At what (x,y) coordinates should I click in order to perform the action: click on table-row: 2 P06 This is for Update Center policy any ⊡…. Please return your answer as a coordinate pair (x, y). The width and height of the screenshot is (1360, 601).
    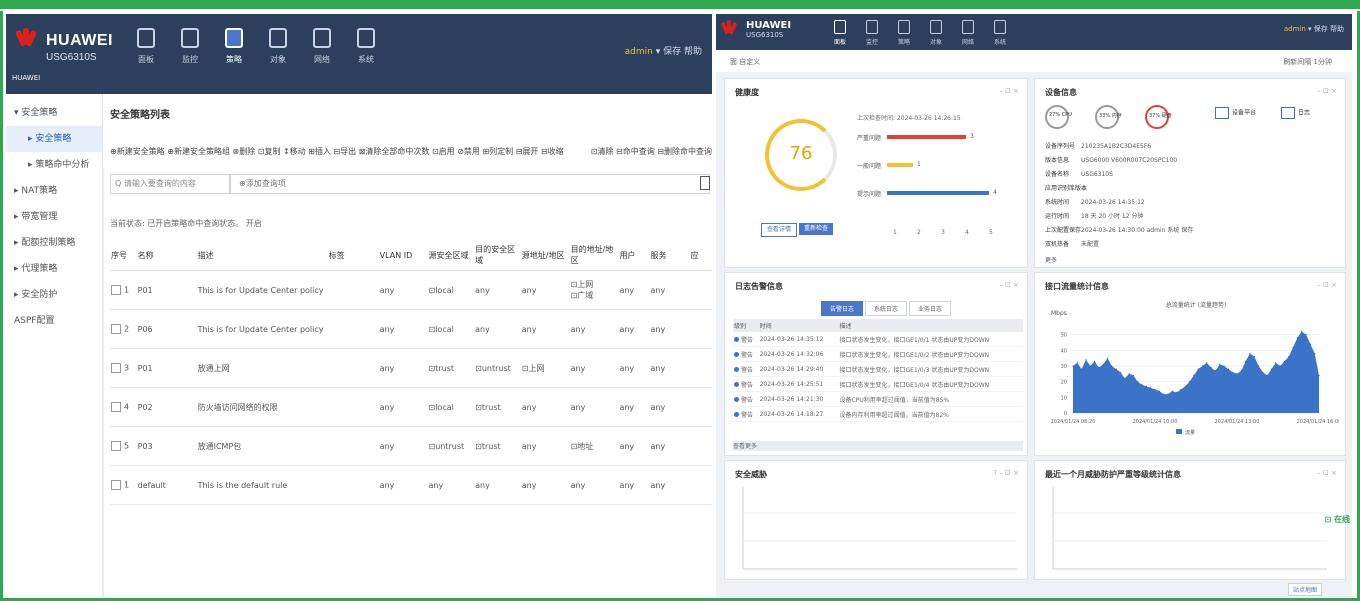
    Looking at the image, I should click on (411, 329).